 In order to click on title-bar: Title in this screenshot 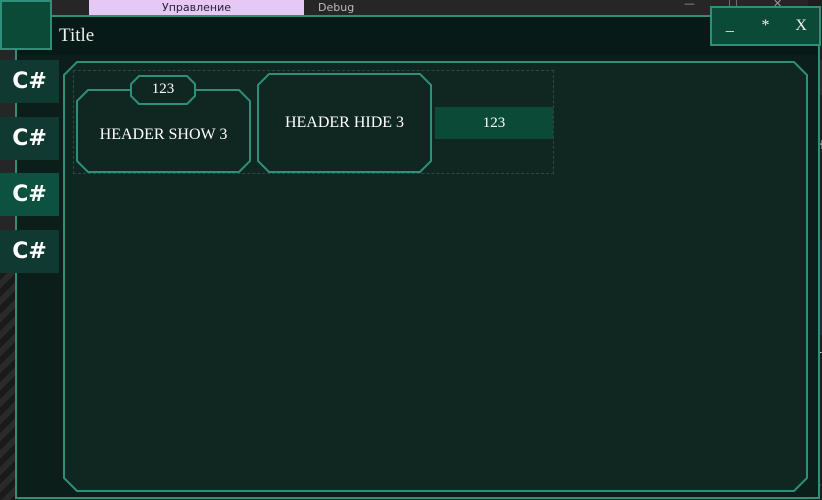, I will do `click(417, 36)`.